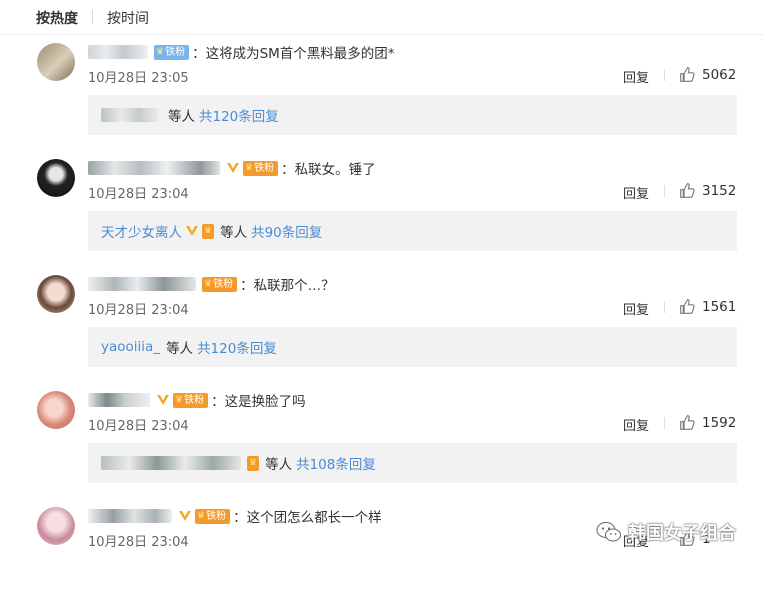 The height and width of the screenshot is (614, 764). I want to click on comment-text: ：这个团怎么都长一个样, so click(307, 518).